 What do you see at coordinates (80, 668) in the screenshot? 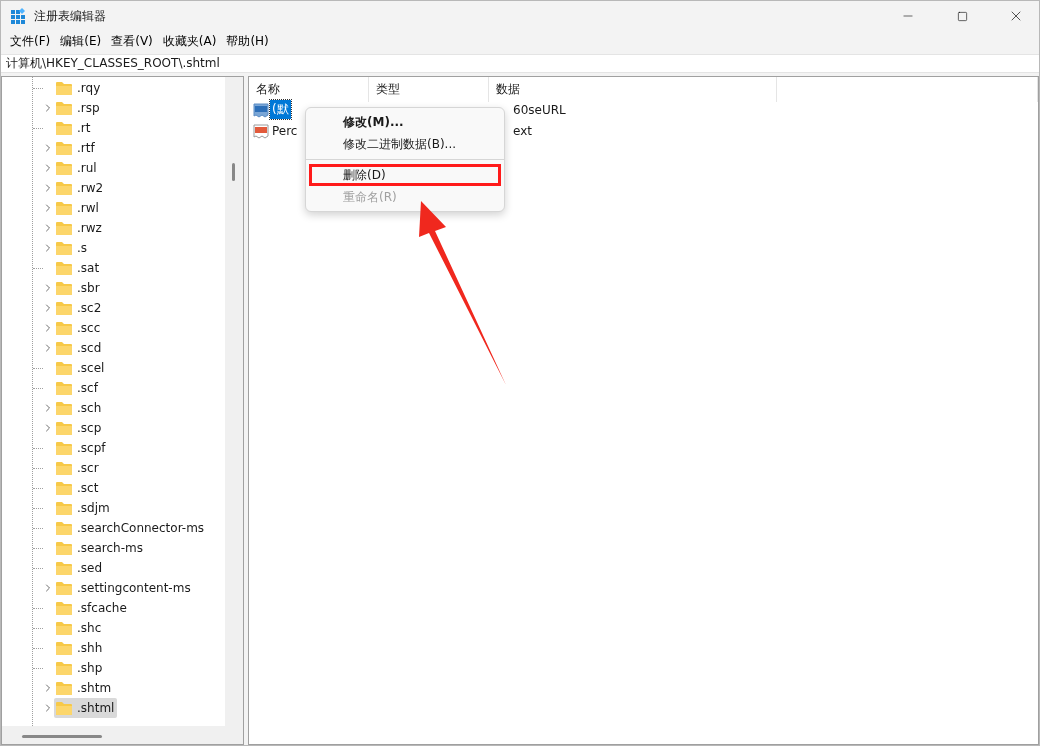
I see `tree-node: .shp` at bounding box center [80, 668].